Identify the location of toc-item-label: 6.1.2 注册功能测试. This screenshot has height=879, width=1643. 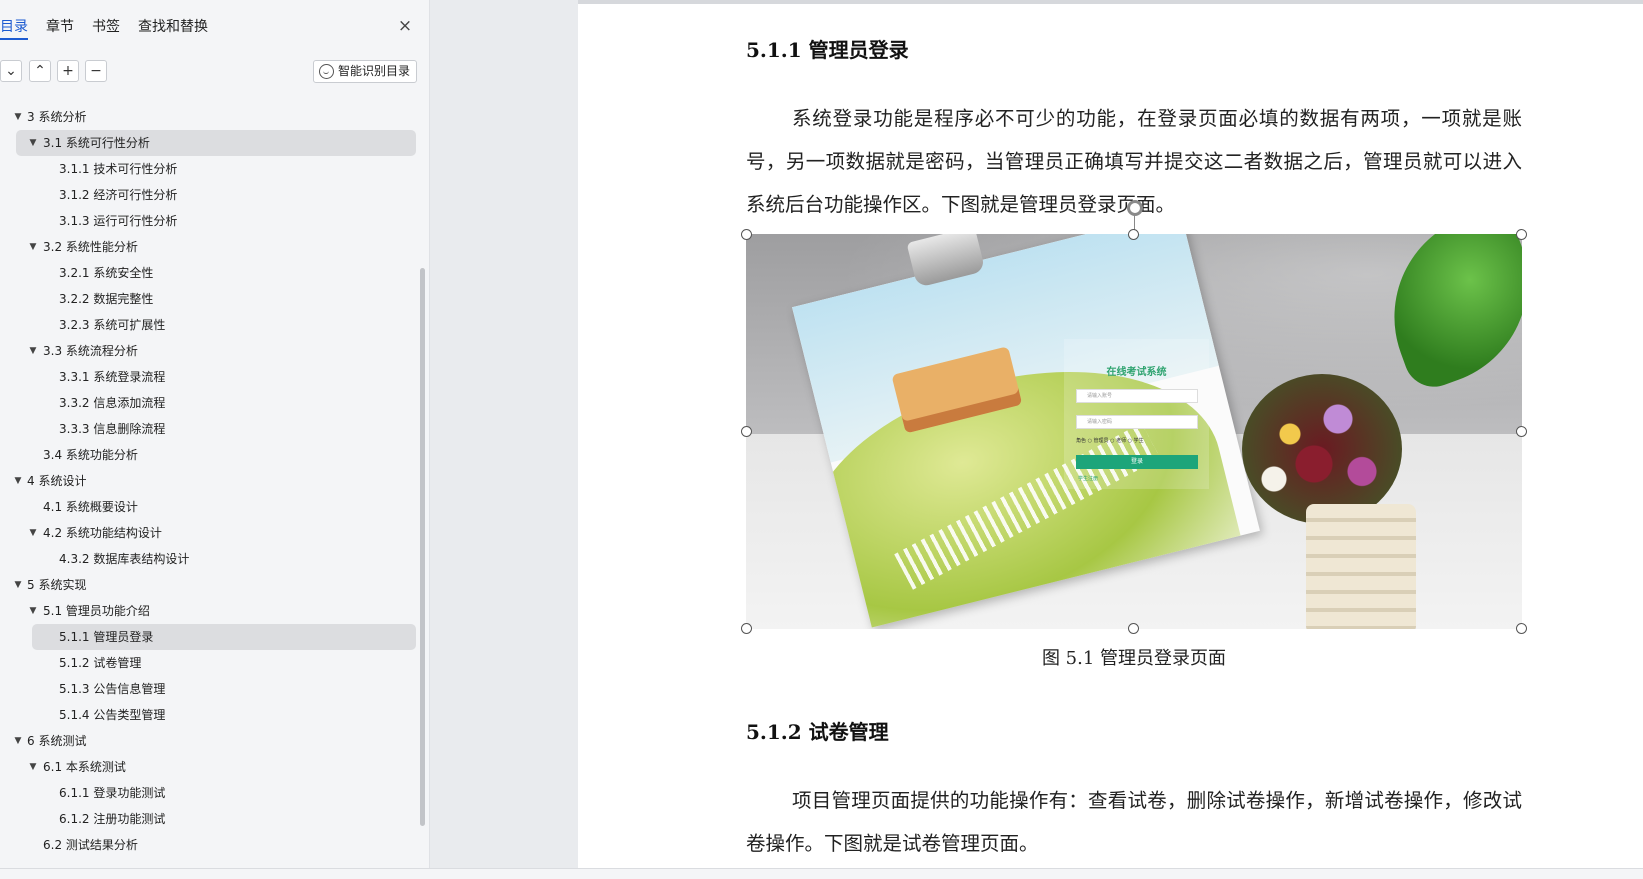
(112, 819).